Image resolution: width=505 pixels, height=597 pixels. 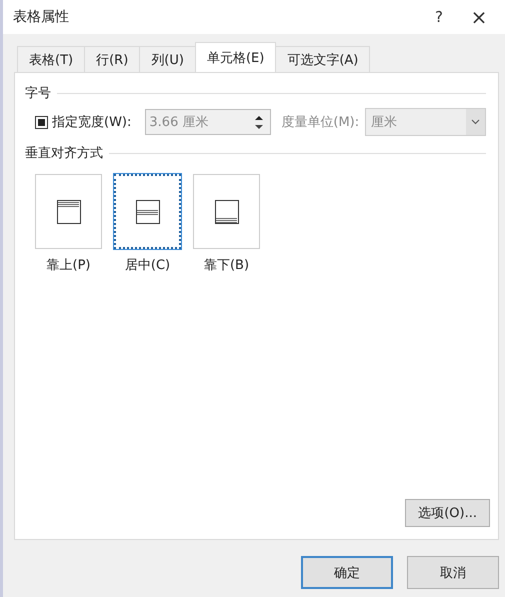 What do you see at coordinates (347, 572) in the screenshot?
I see `dialog-button: 确定` at bounding box center [347, 572].